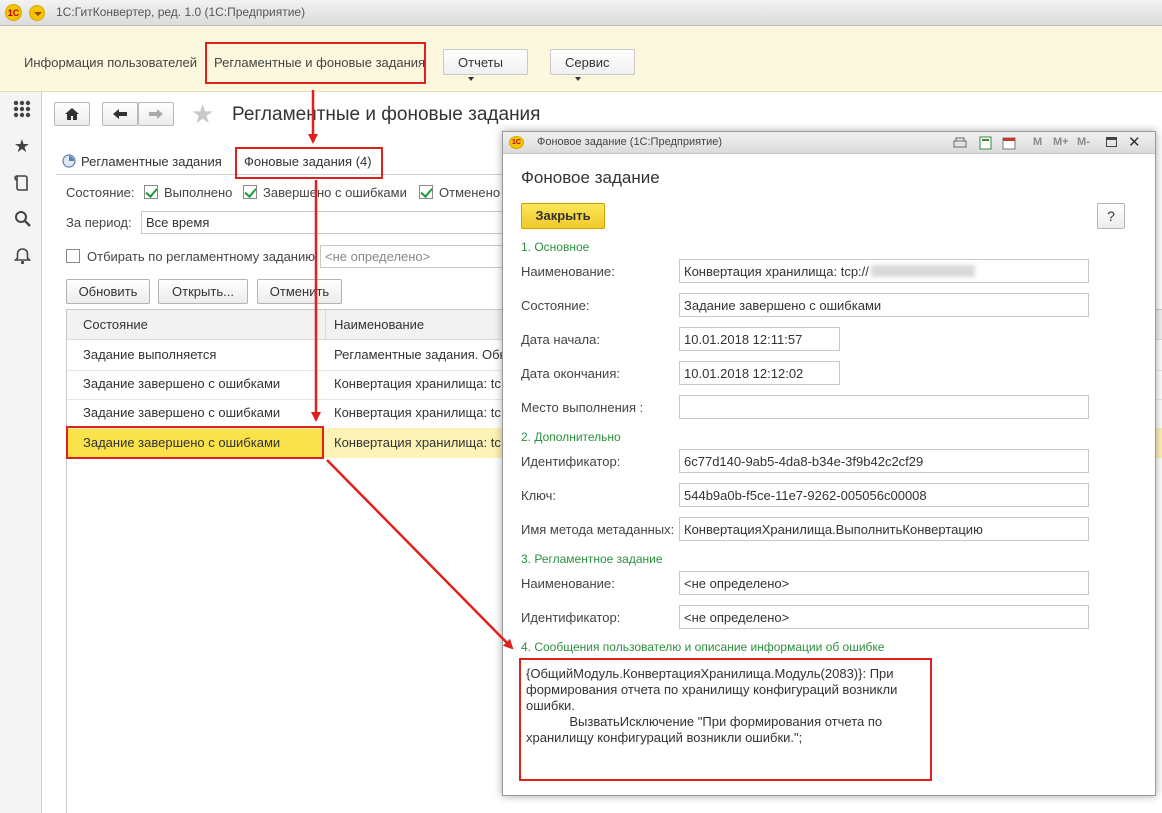 The height and width of the screenshot is (813, 1162). Describe the element at coordinates (420, 554) in the screenshot. I see `arrow-row-to-message` at that location.